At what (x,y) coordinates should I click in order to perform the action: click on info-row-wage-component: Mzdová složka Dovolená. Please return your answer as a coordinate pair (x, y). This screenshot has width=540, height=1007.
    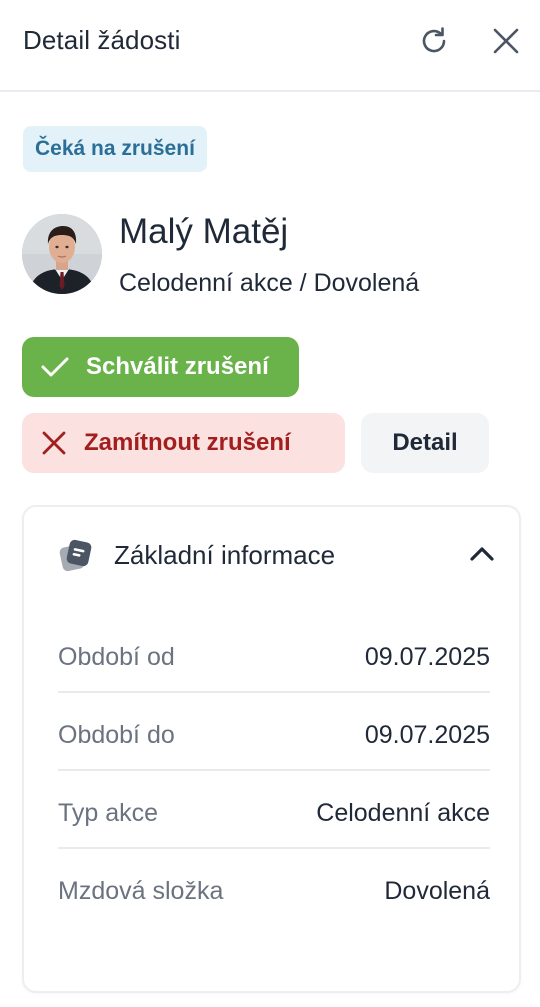
    Looking at the image, I should click on (274, 888).